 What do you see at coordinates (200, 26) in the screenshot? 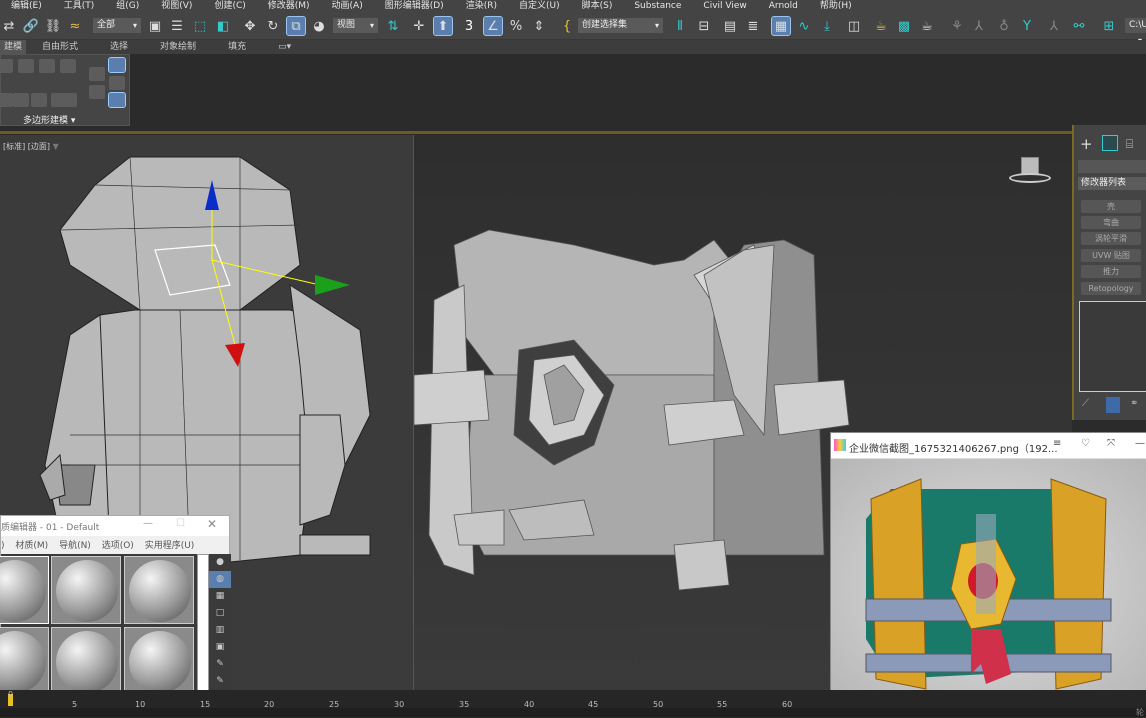
I see `rectangular-selection-icon: ⬚` at bounding box center [200, 26].